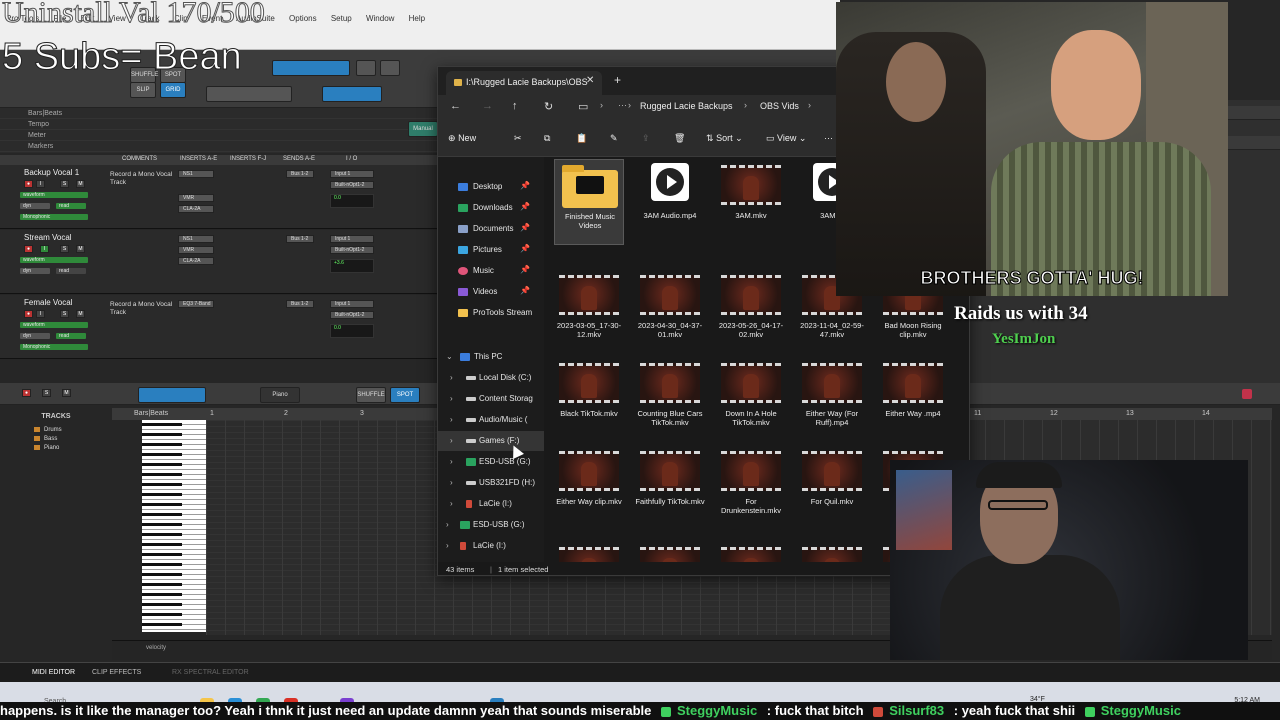 Image resolution: width=1280 pixels, height=720 pixels. I want to click on track-name: Stream Vocal, so click(48, 237).